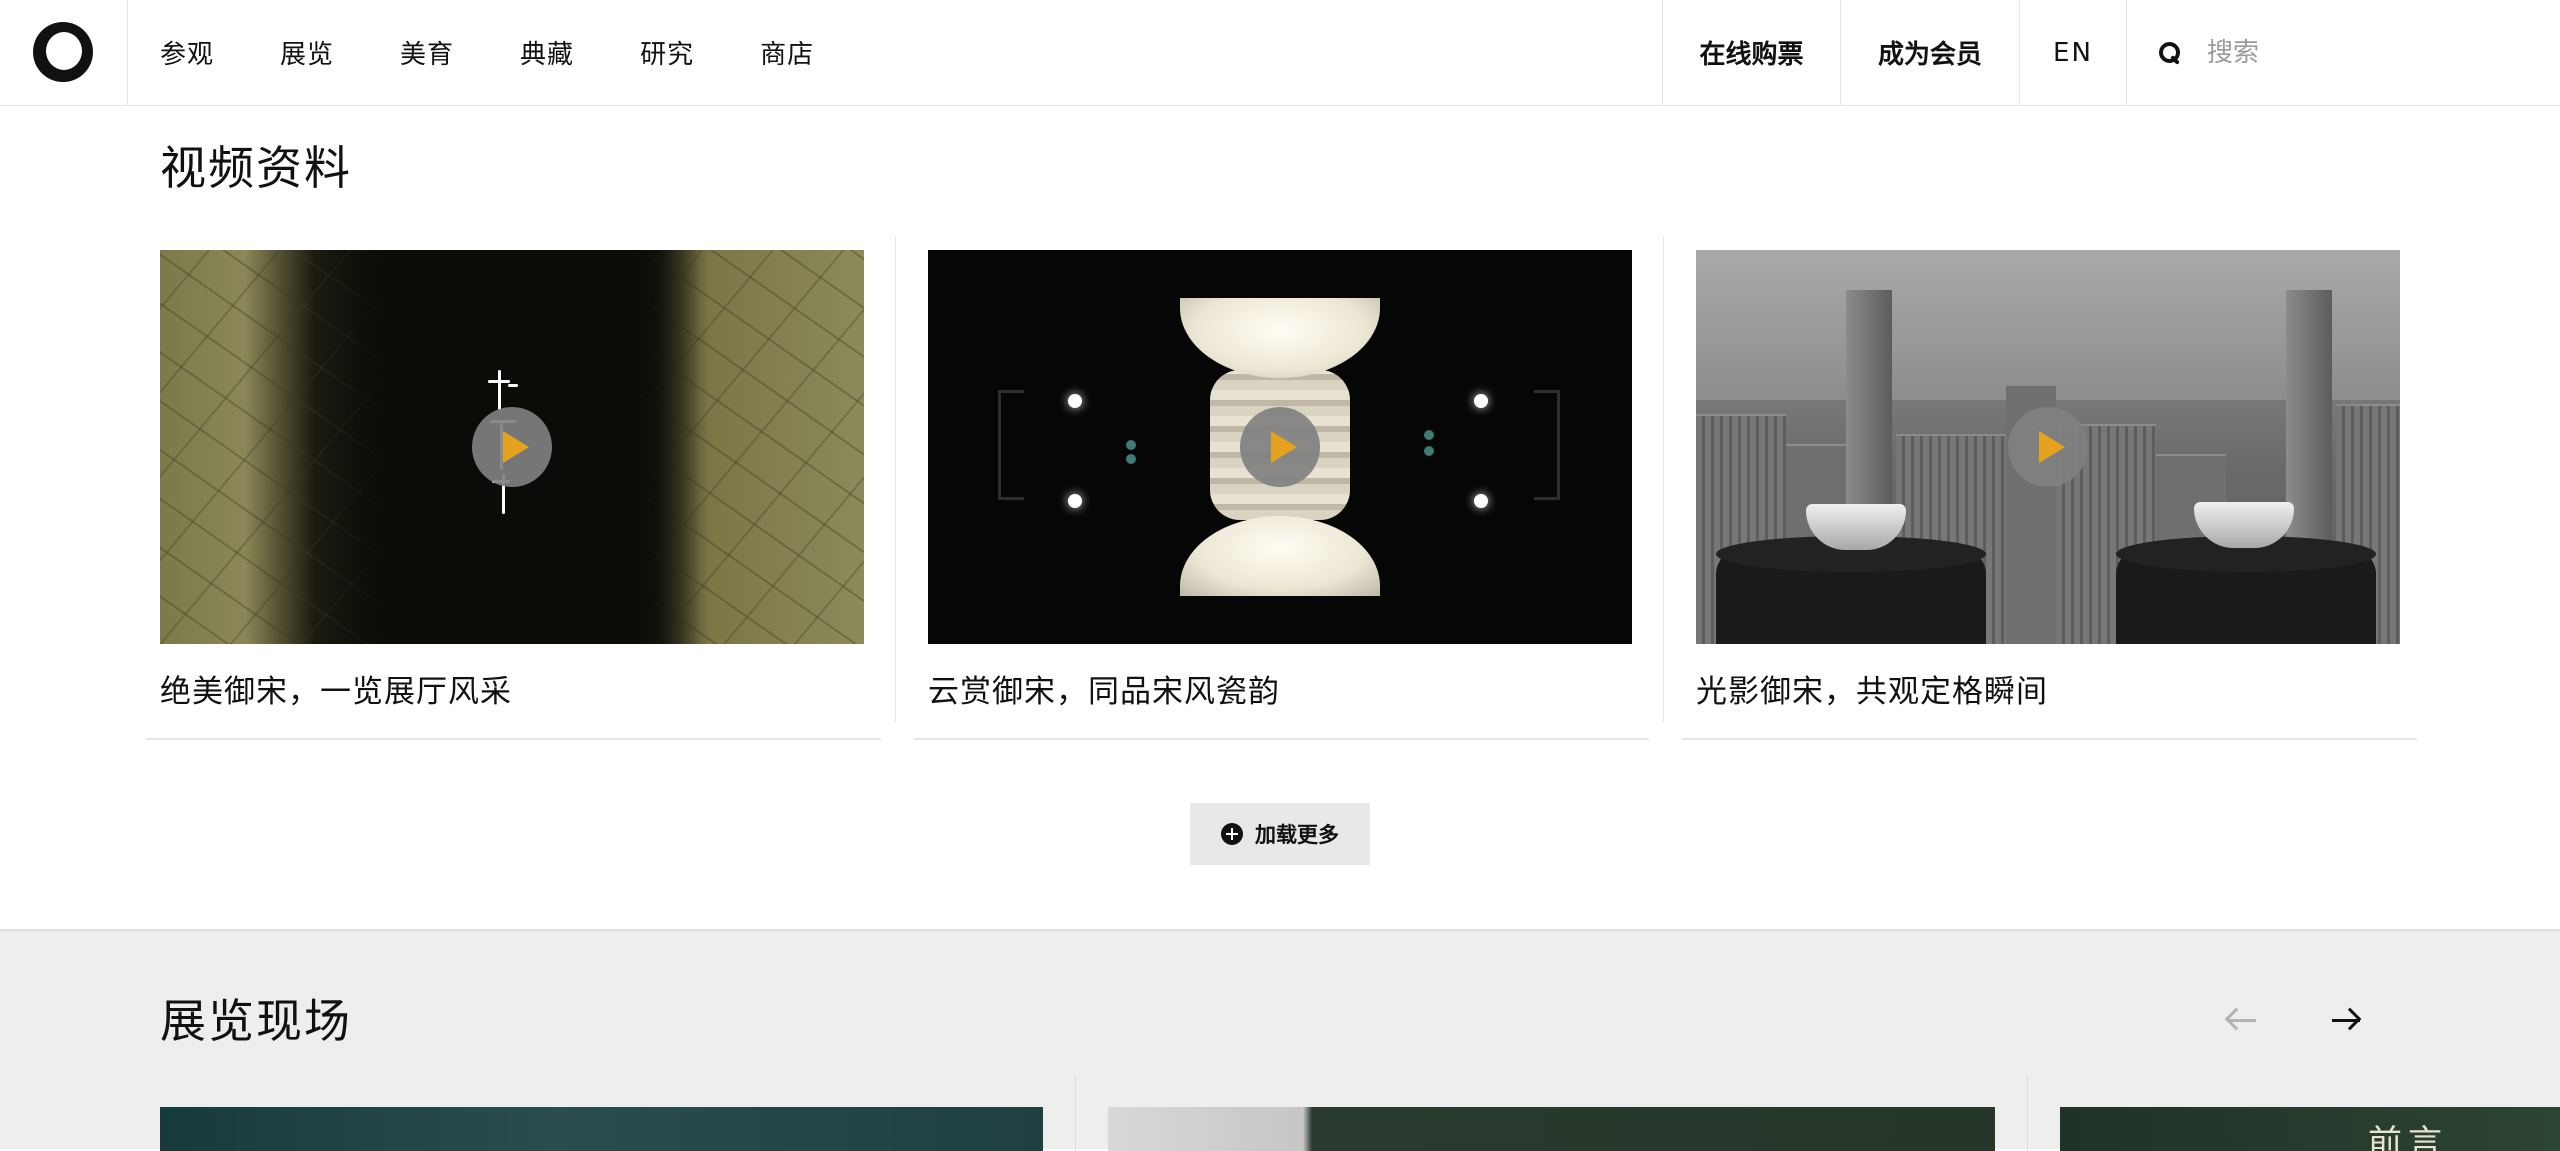 The width and height of the screenshot is (2560, 1151). Describe the element at coordinates (336, 688) in the screenshot. I see `video-caption: 绝美御宋，一览展厅风采` at that location.